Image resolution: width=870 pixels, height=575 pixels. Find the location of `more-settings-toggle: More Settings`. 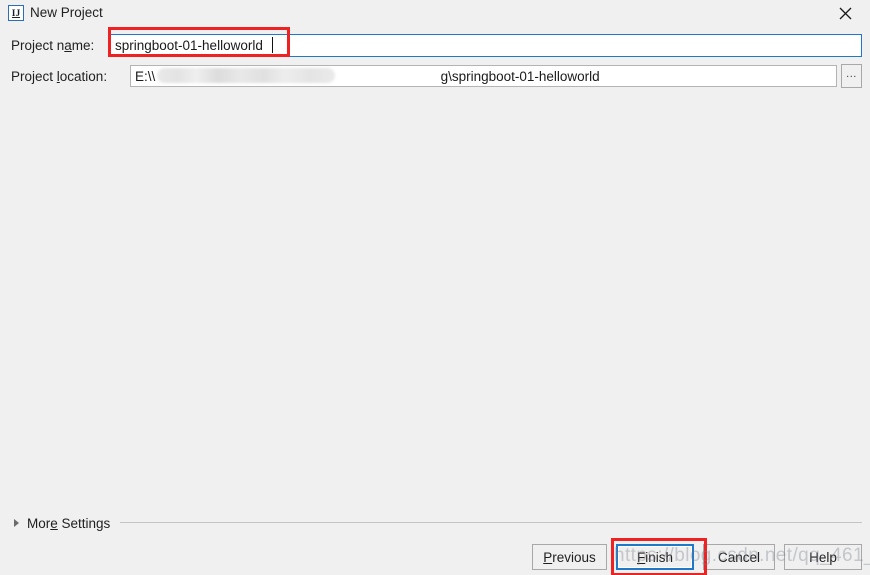

more-settings-toggle: More Settings is located at coordinates (62, 523).